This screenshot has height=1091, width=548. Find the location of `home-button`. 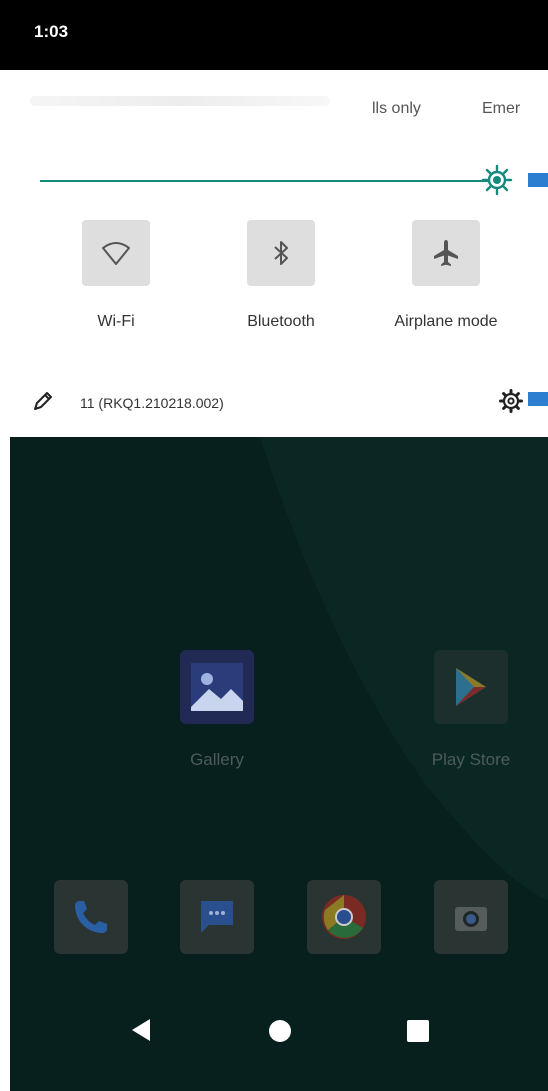

home-button is located at coordinates (280, 1031).